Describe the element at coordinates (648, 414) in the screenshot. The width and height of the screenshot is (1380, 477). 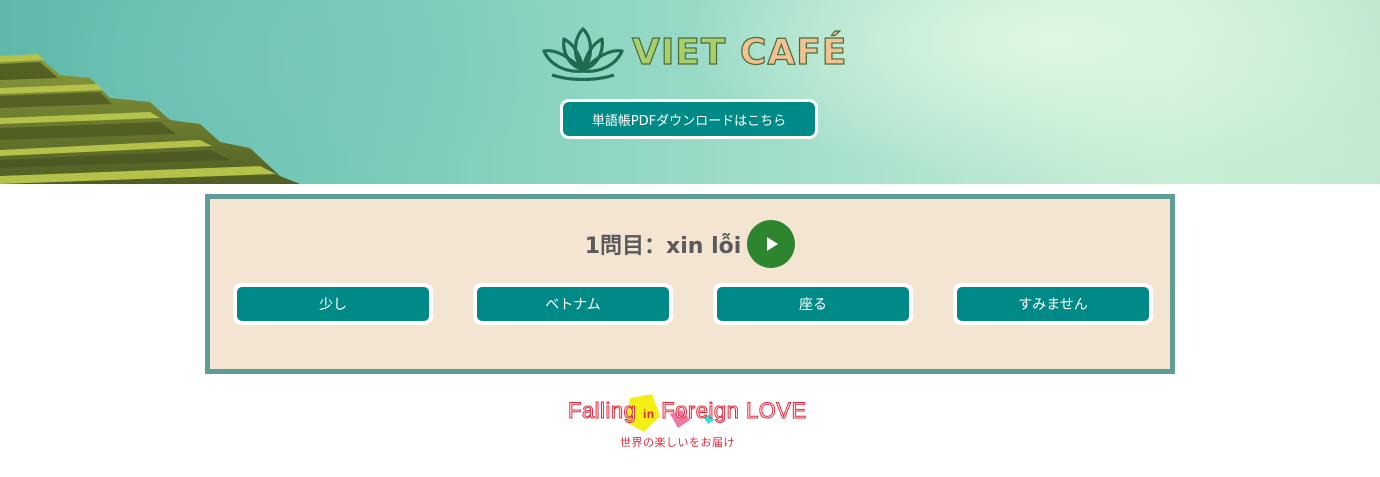
I see `brand-in: in` at that location.